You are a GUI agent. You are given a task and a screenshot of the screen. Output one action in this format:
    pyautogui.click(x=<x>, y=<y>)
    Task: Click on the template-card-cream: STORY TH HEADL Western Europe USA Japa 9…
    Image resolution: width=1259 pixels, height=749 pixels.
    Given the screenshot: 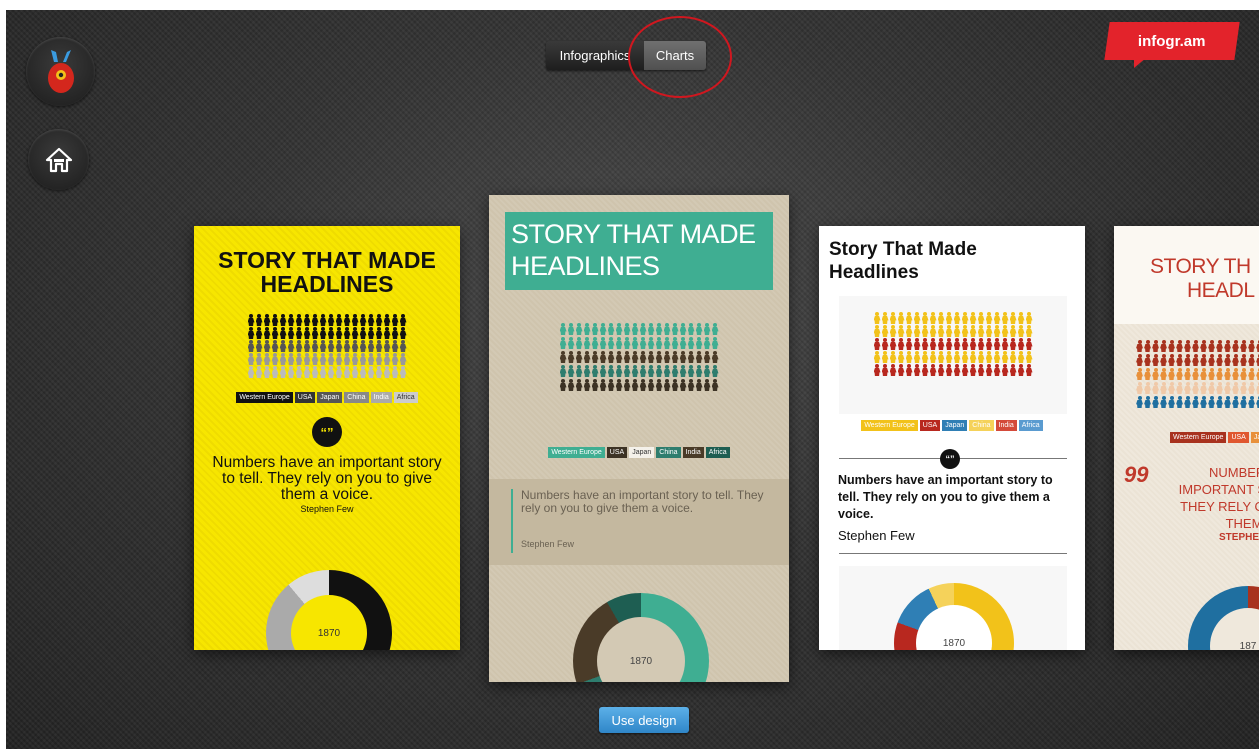 What is the action you would take?
    pyautogui.click(x=1186, y=438)
    